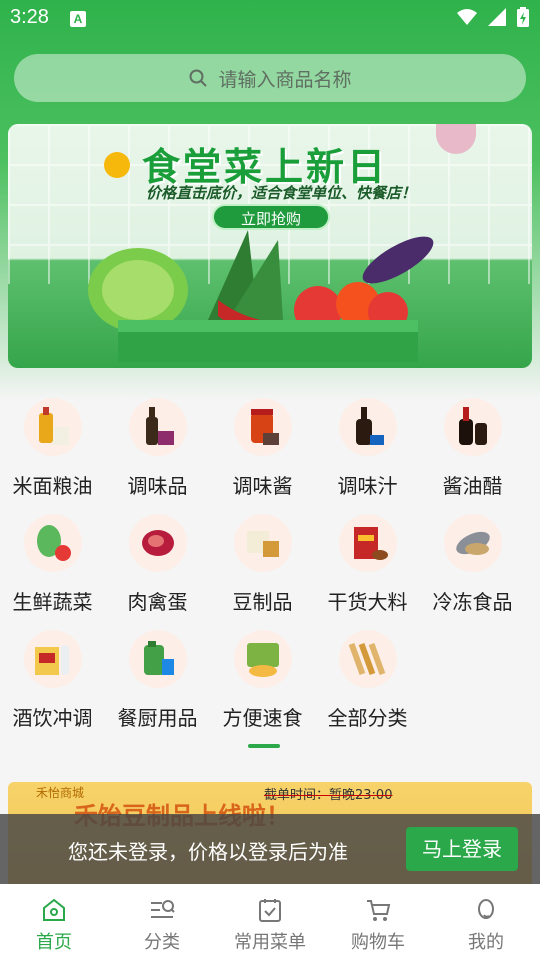 This screenshot has height=960, width=540. Describe the element at coordinates (264, 746) in the screenshot. I see `page-indicator` at that location.